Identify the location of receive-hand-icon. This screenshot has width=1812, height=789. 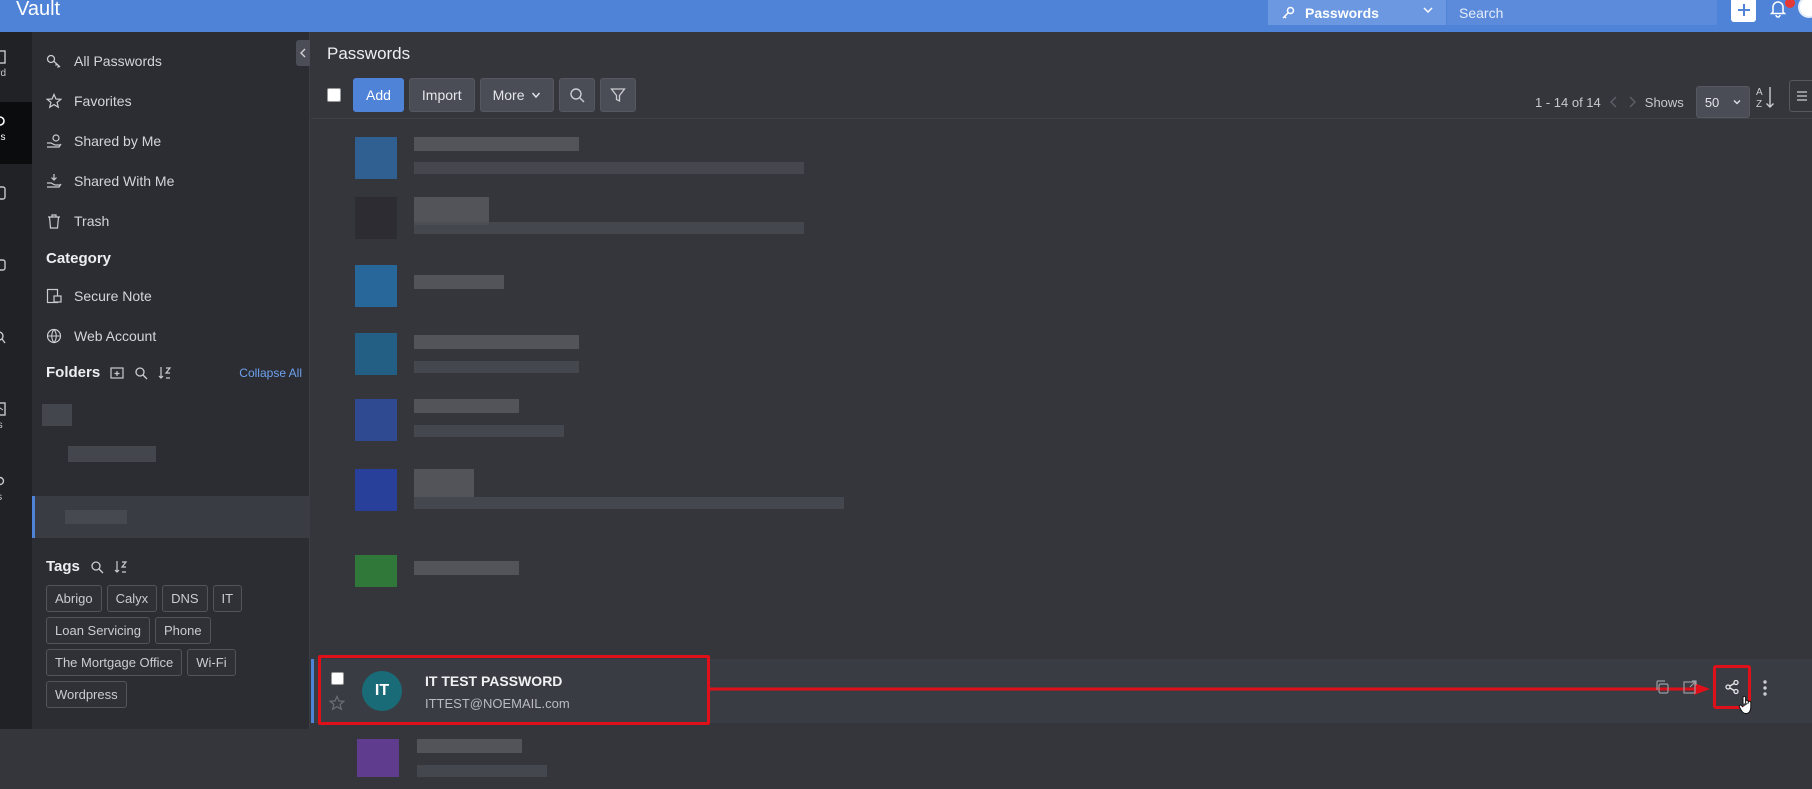
(54, 181).